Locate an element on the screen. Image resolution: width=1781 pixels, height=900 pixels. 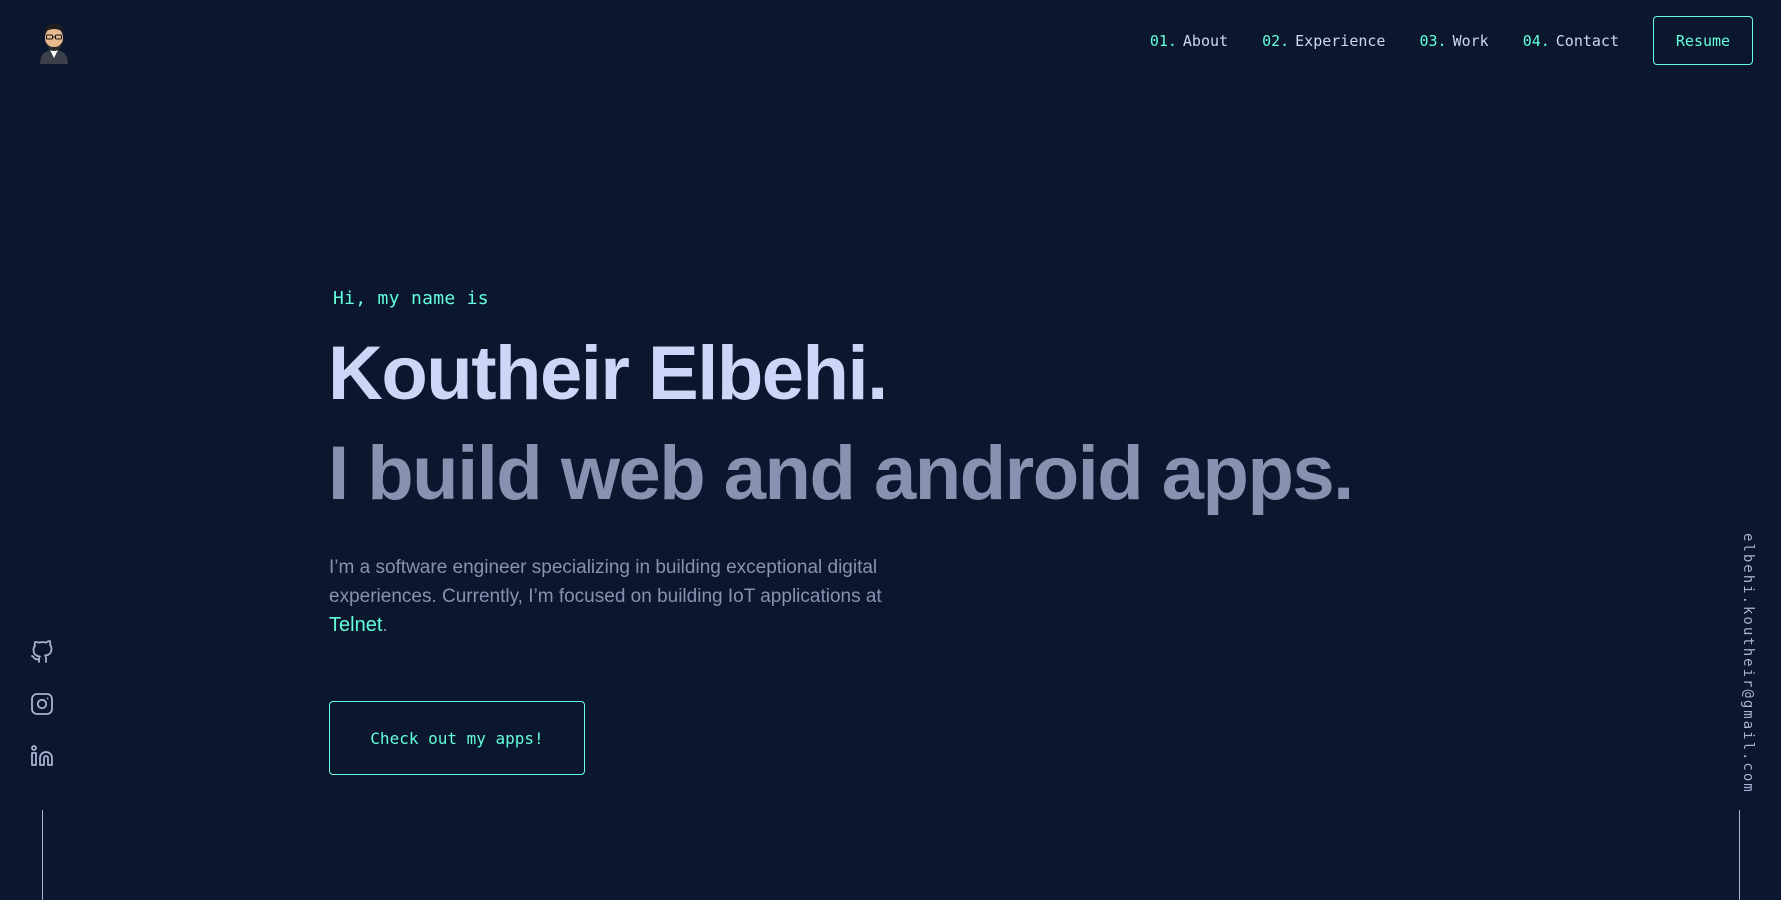
nav-number: 02. is located at coordinates (1276, 40).